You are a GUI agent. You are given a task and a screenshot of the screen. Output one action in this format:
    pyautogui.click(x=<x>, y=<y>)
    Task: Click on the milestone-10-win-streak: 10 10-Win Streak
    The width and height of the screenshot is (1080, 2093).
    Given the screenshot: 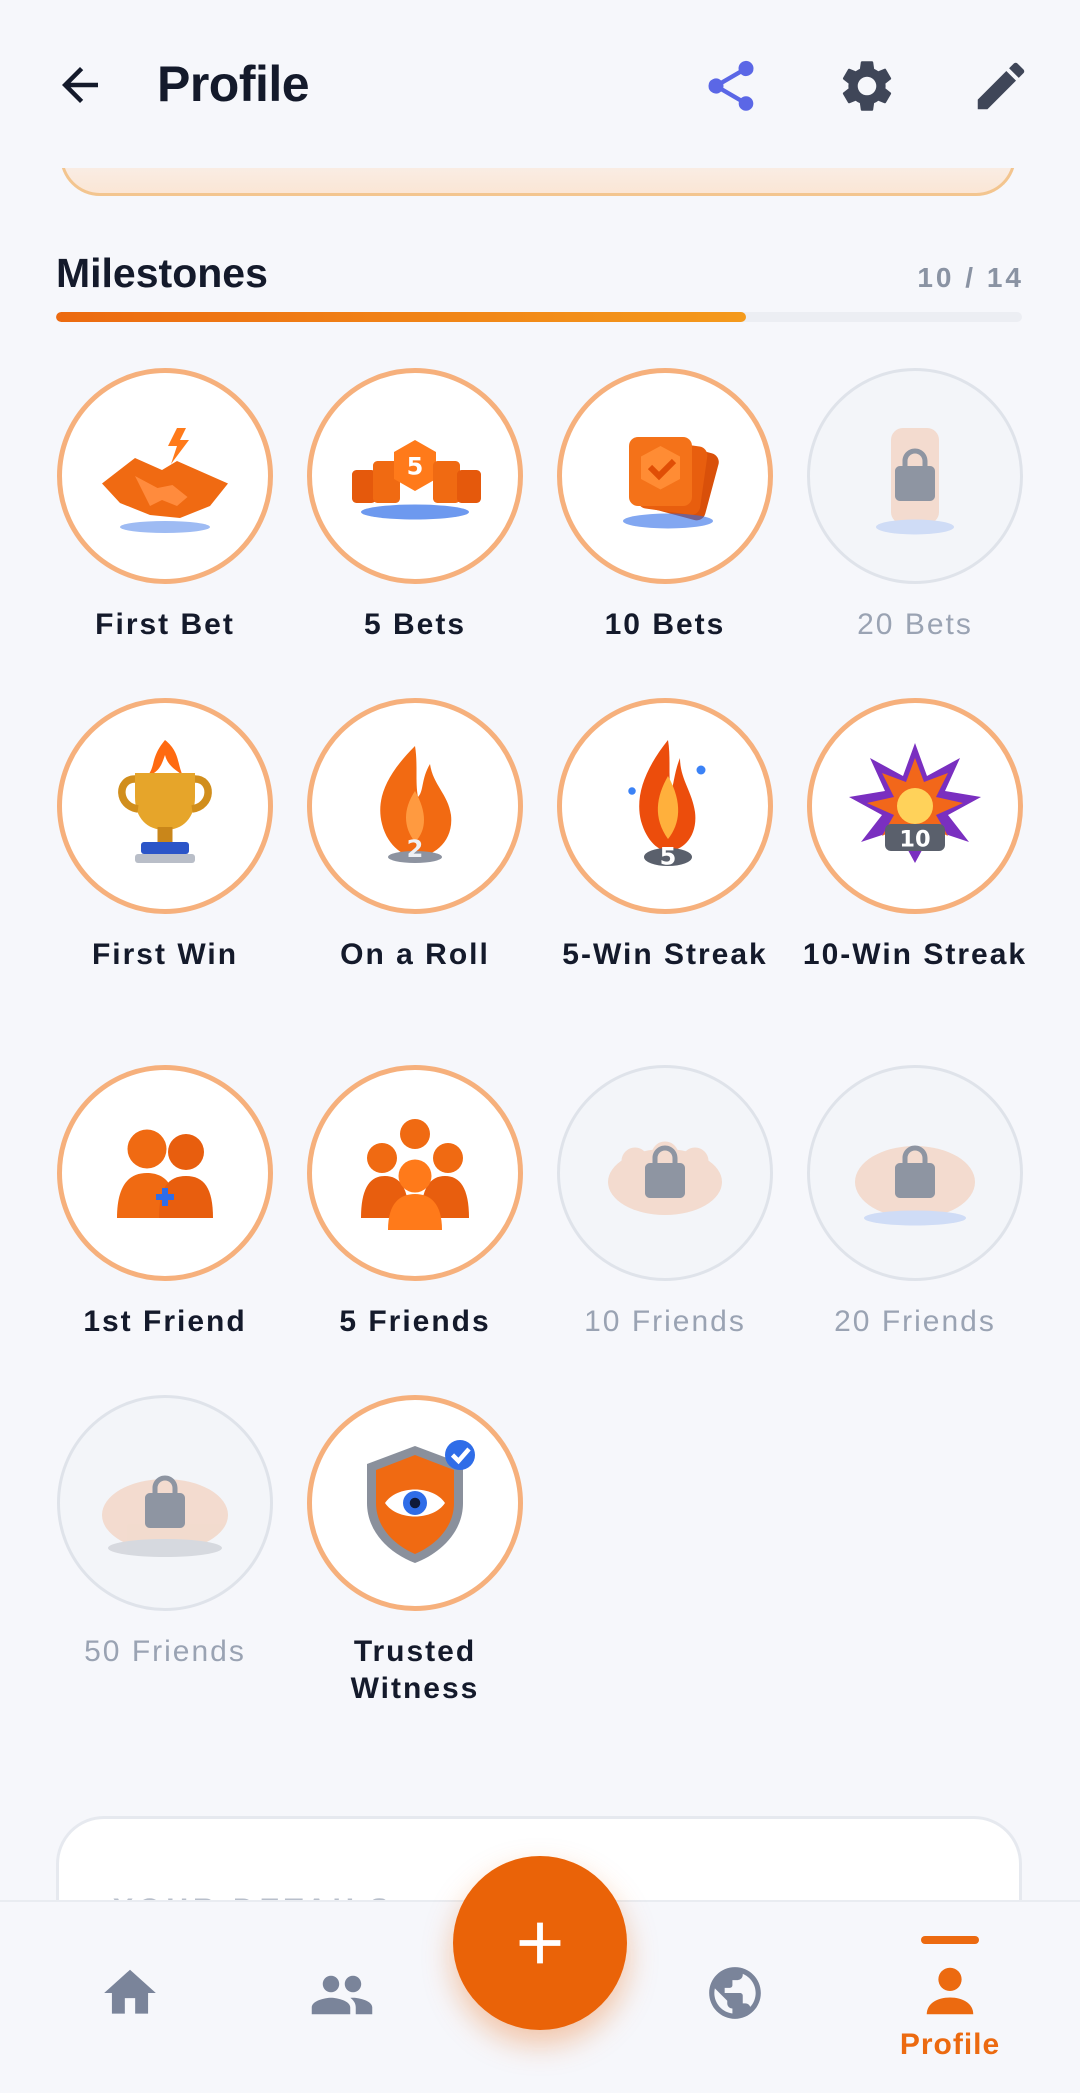 What is the action you would take?
    pyautogui.click(x=915, y=835)
    